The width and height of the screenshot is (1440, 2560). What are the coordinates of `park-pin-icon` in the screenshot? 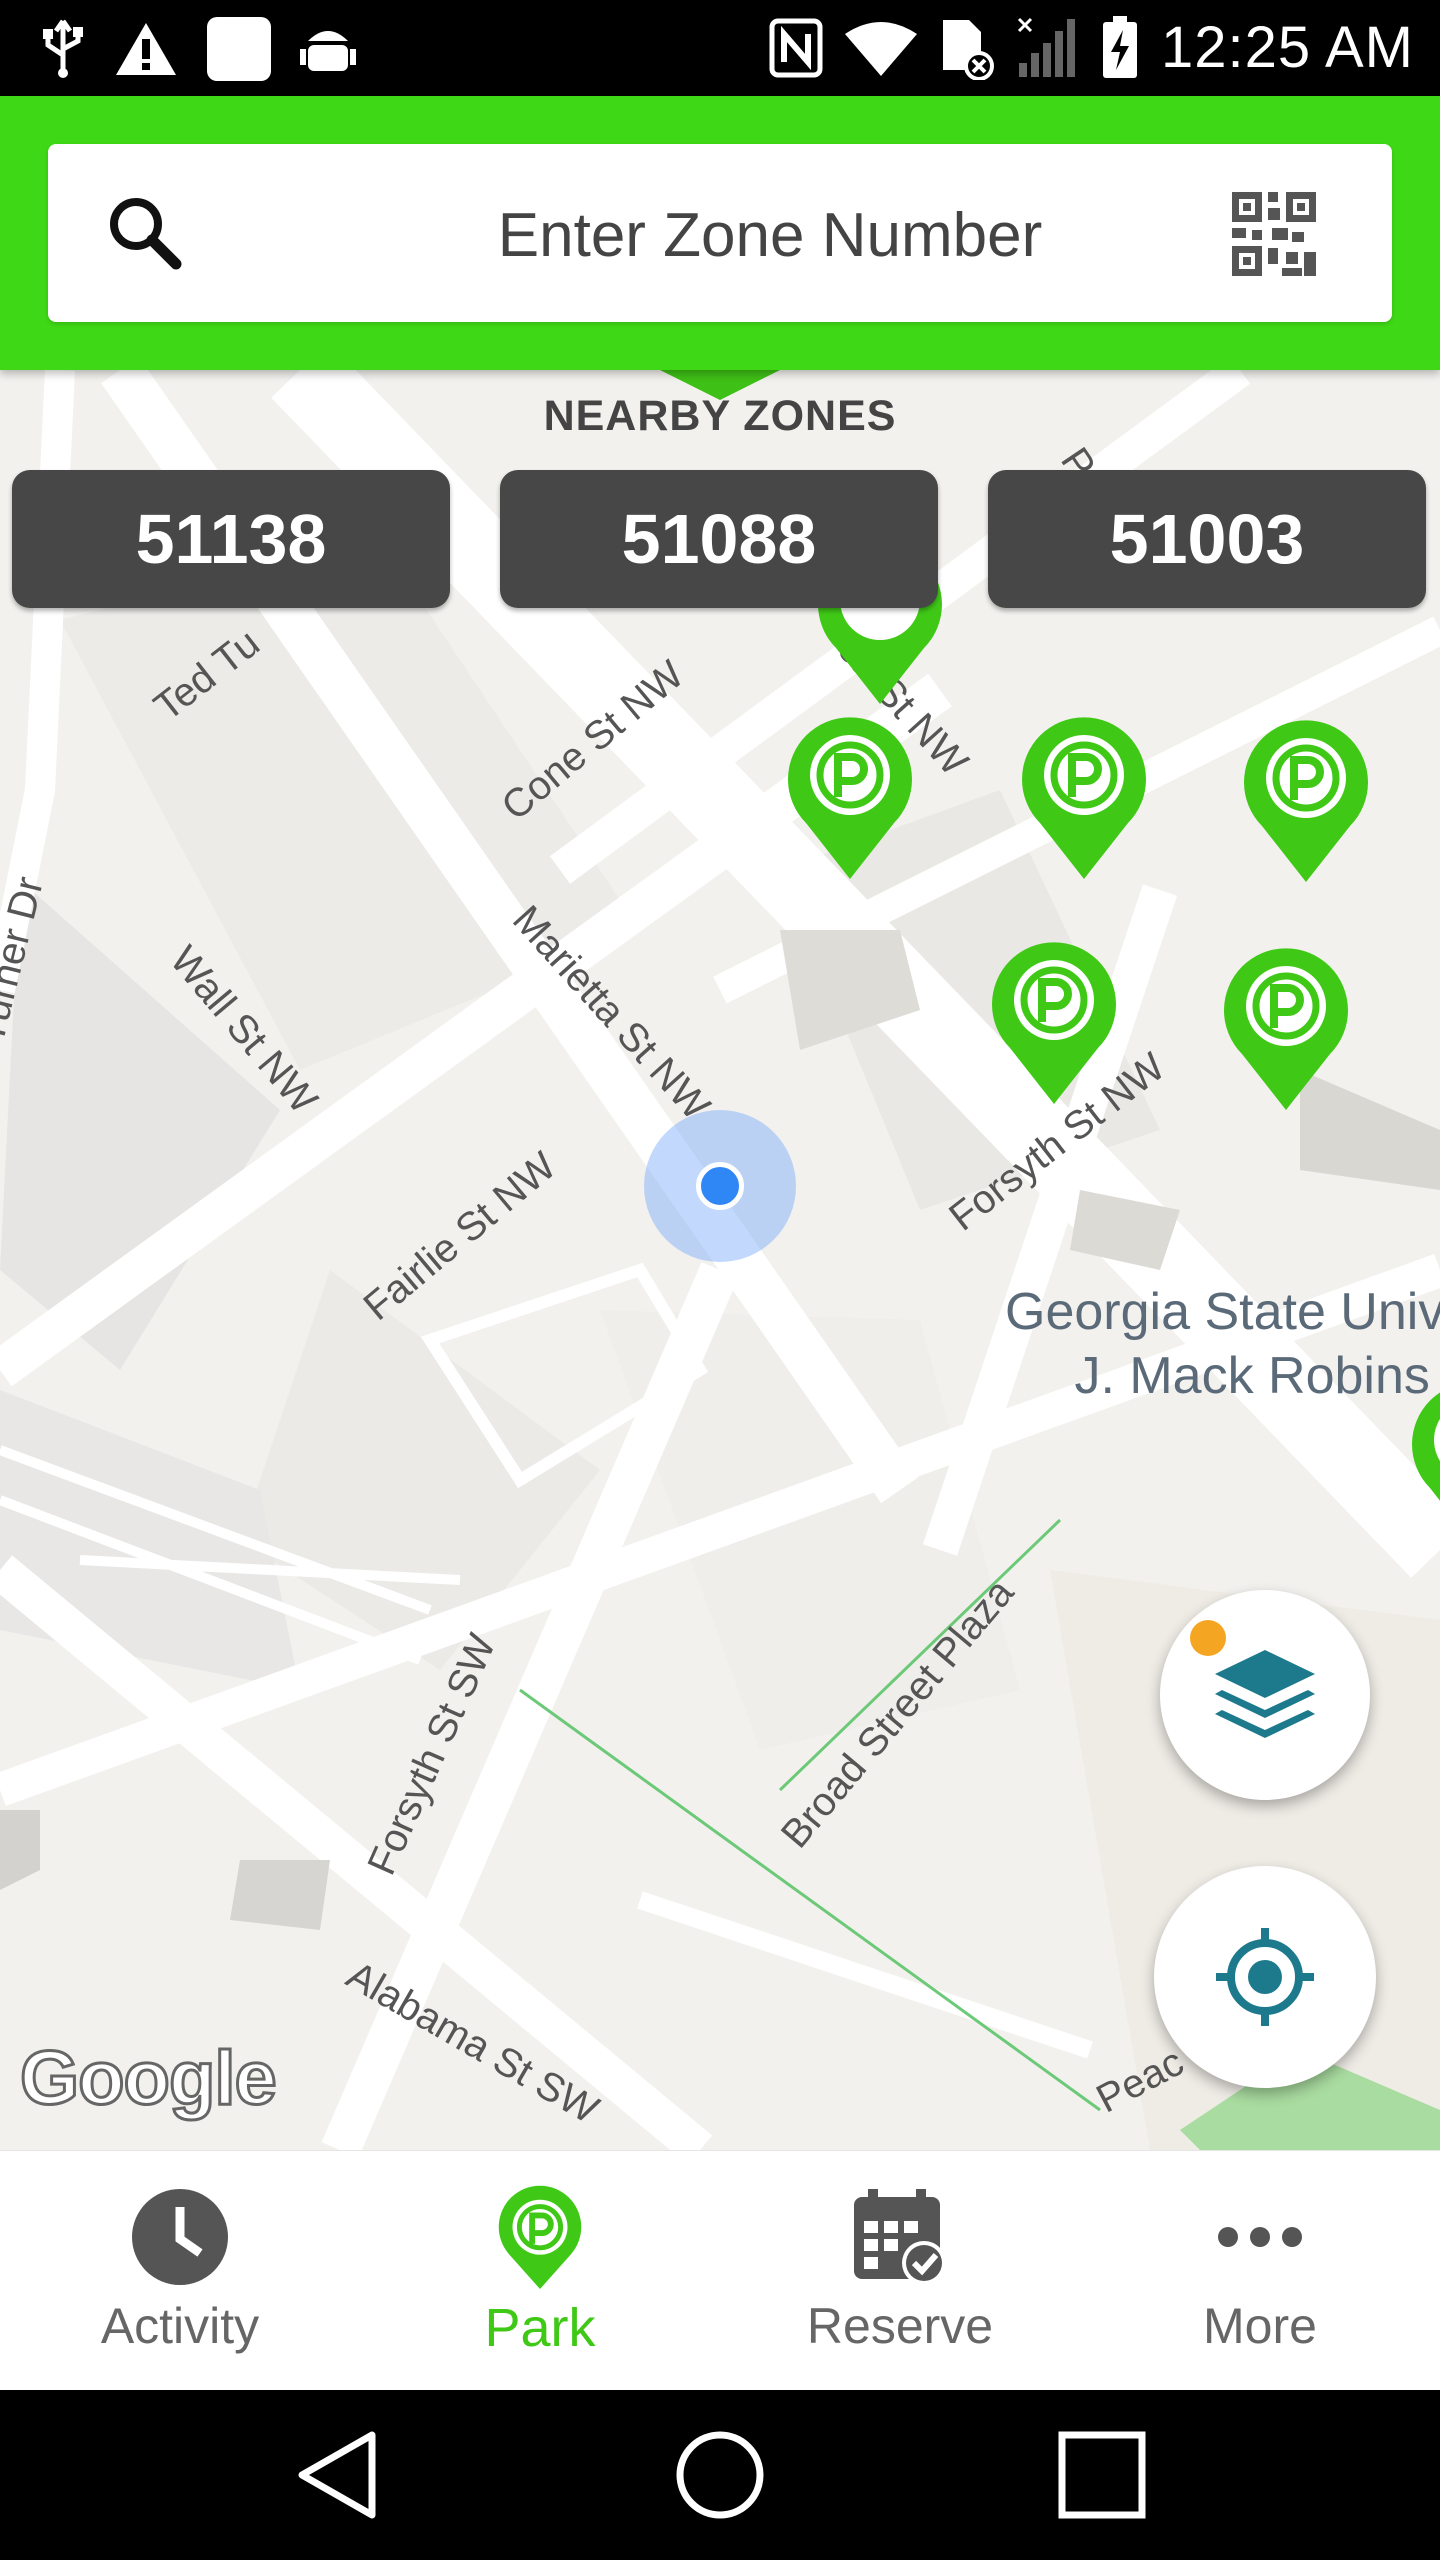 It's located at (540, 2237).